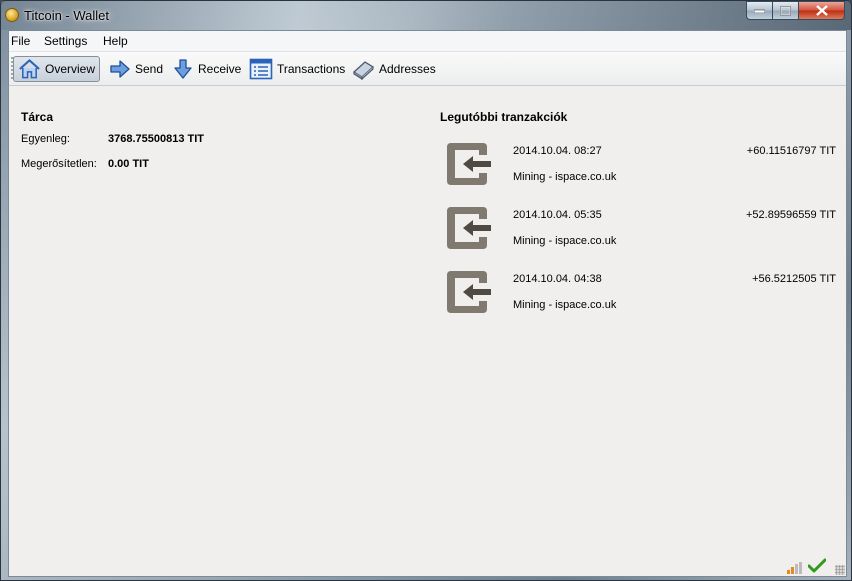  Describe the element at coordinates (426, 15) in the screenshot. I see `title-bar: Titcoin - Wallet` at that location.